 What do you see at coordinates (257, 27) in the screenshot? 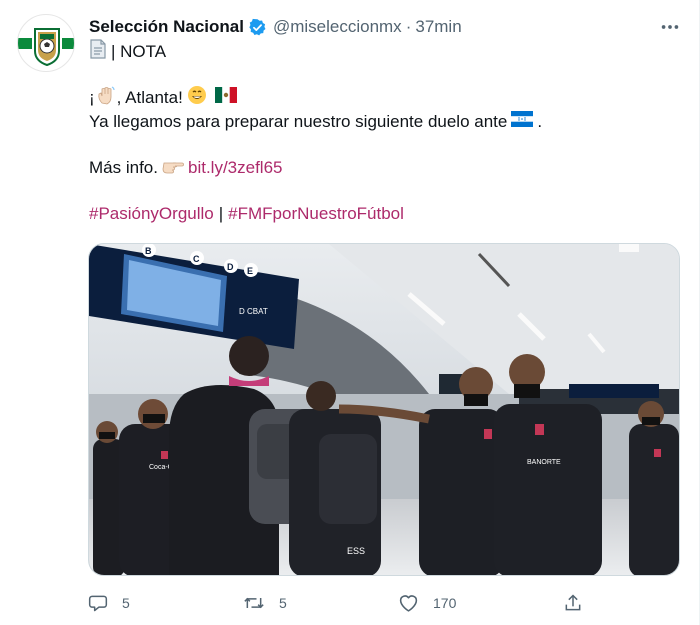
I see `verified-badge-icon` at bounding box center [257, 27].